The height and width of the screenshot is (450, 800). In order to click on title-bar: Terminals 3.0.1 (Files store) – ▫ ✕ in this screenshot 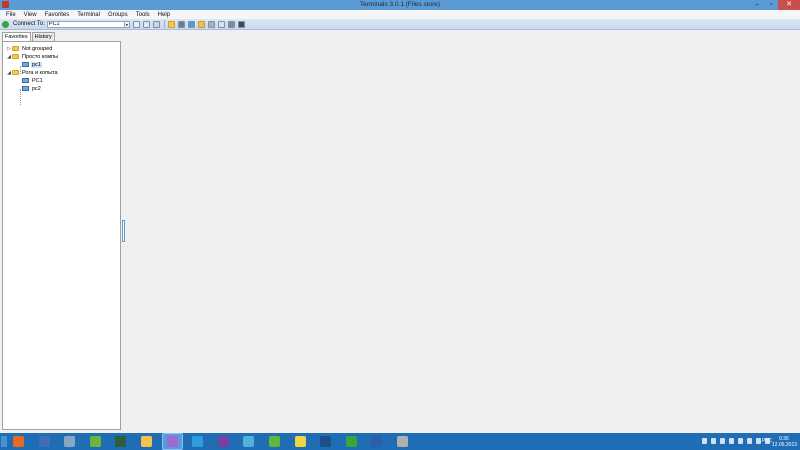, I will do `click(400, 5)`.